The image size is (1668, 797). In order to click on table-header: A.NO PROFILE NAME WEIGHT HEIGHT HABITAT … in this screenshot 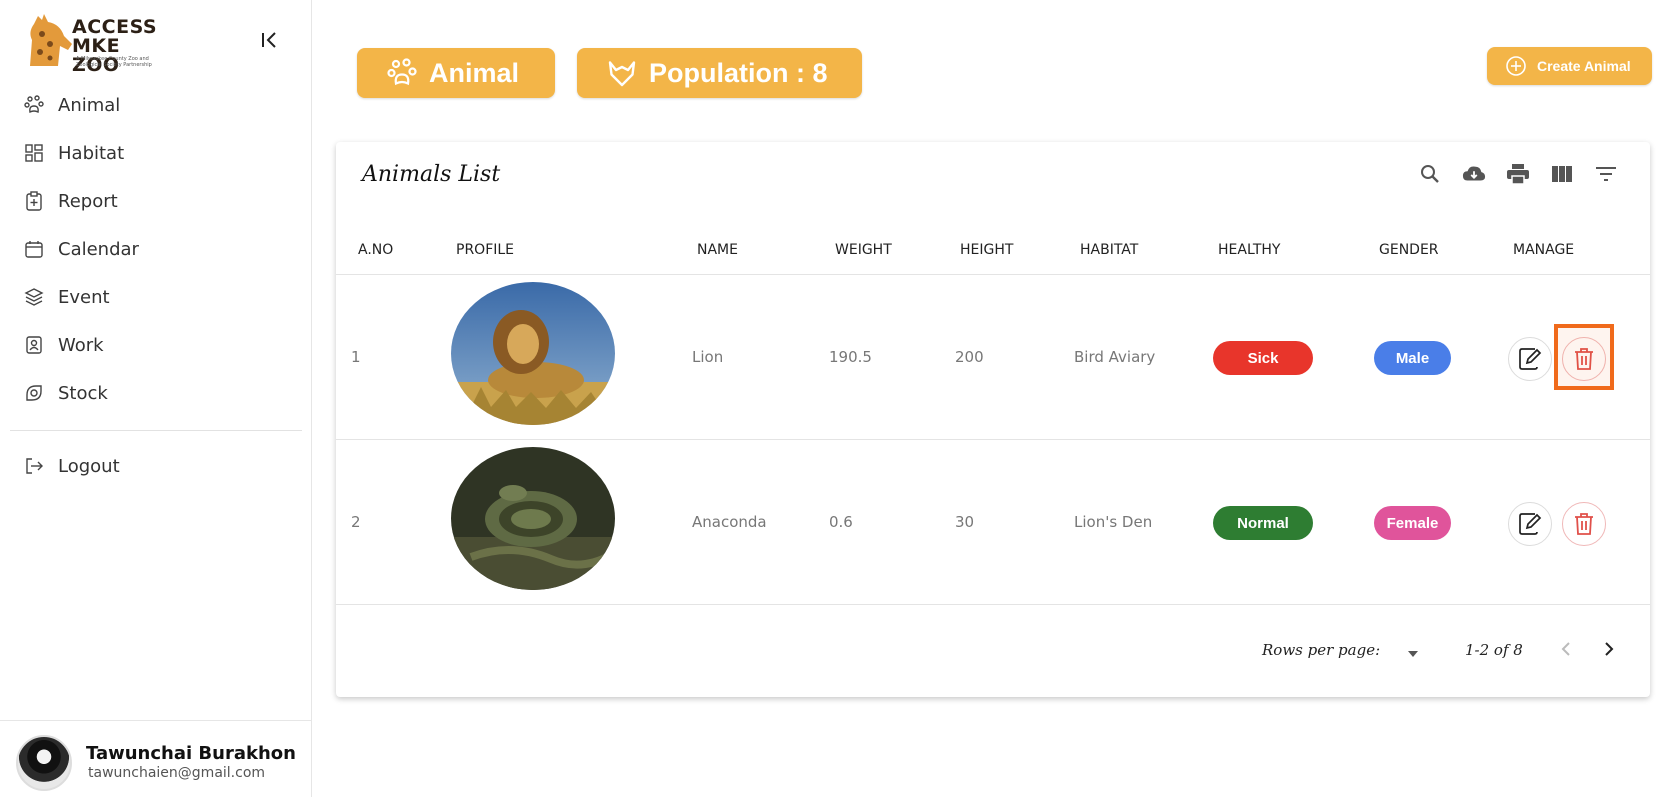, I will do `click(993, 250)`.